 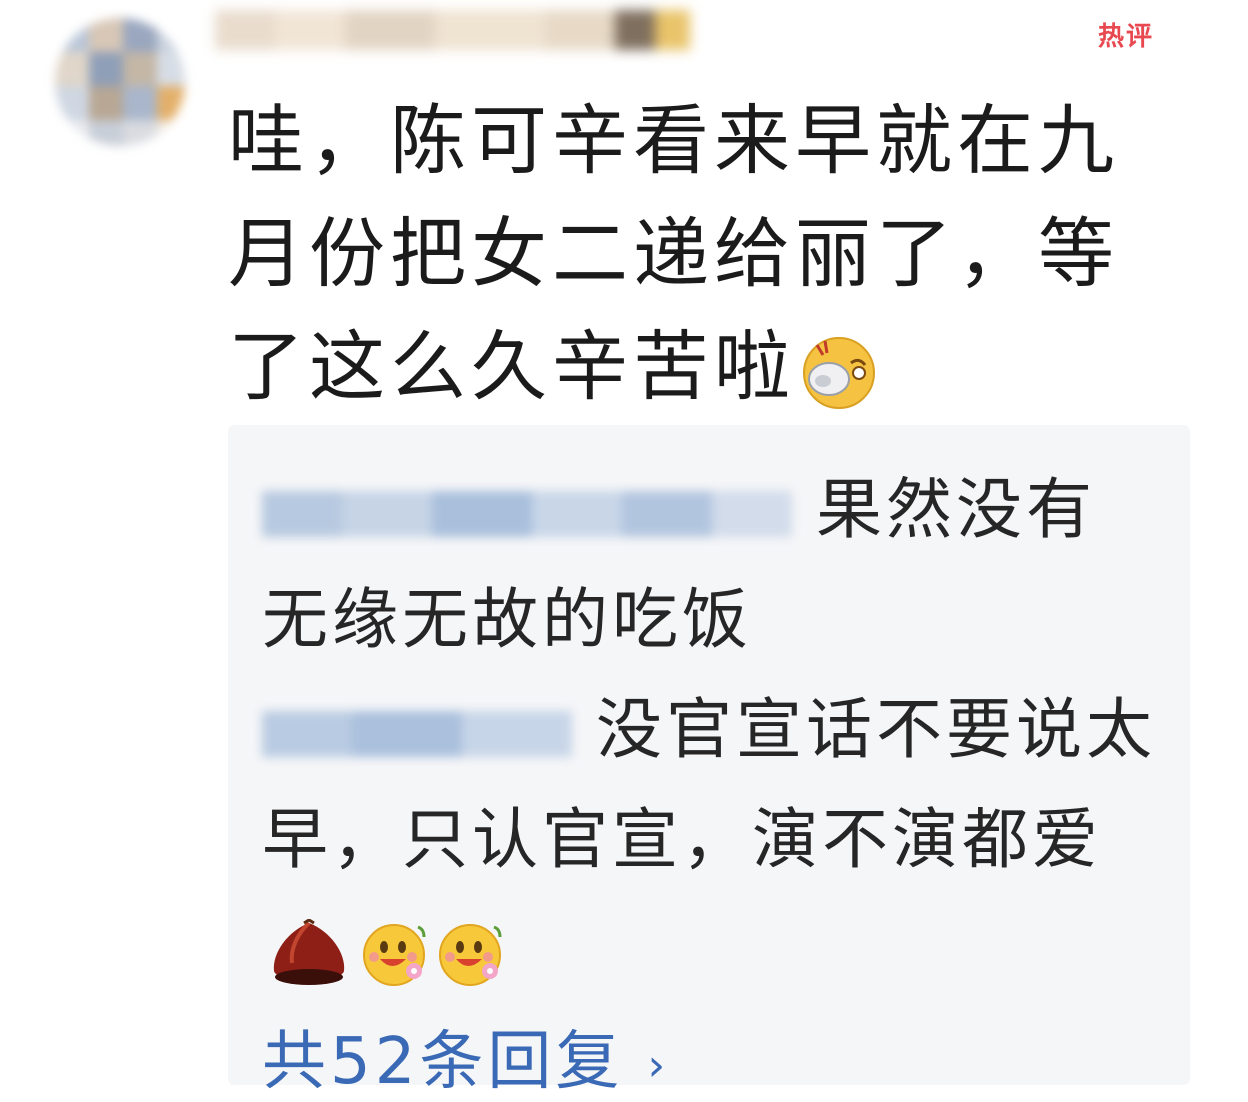 What do you see at coordinates (309, 953) in the screenshot?
I see `chestnut-icon` at bounding box center [309, 953].